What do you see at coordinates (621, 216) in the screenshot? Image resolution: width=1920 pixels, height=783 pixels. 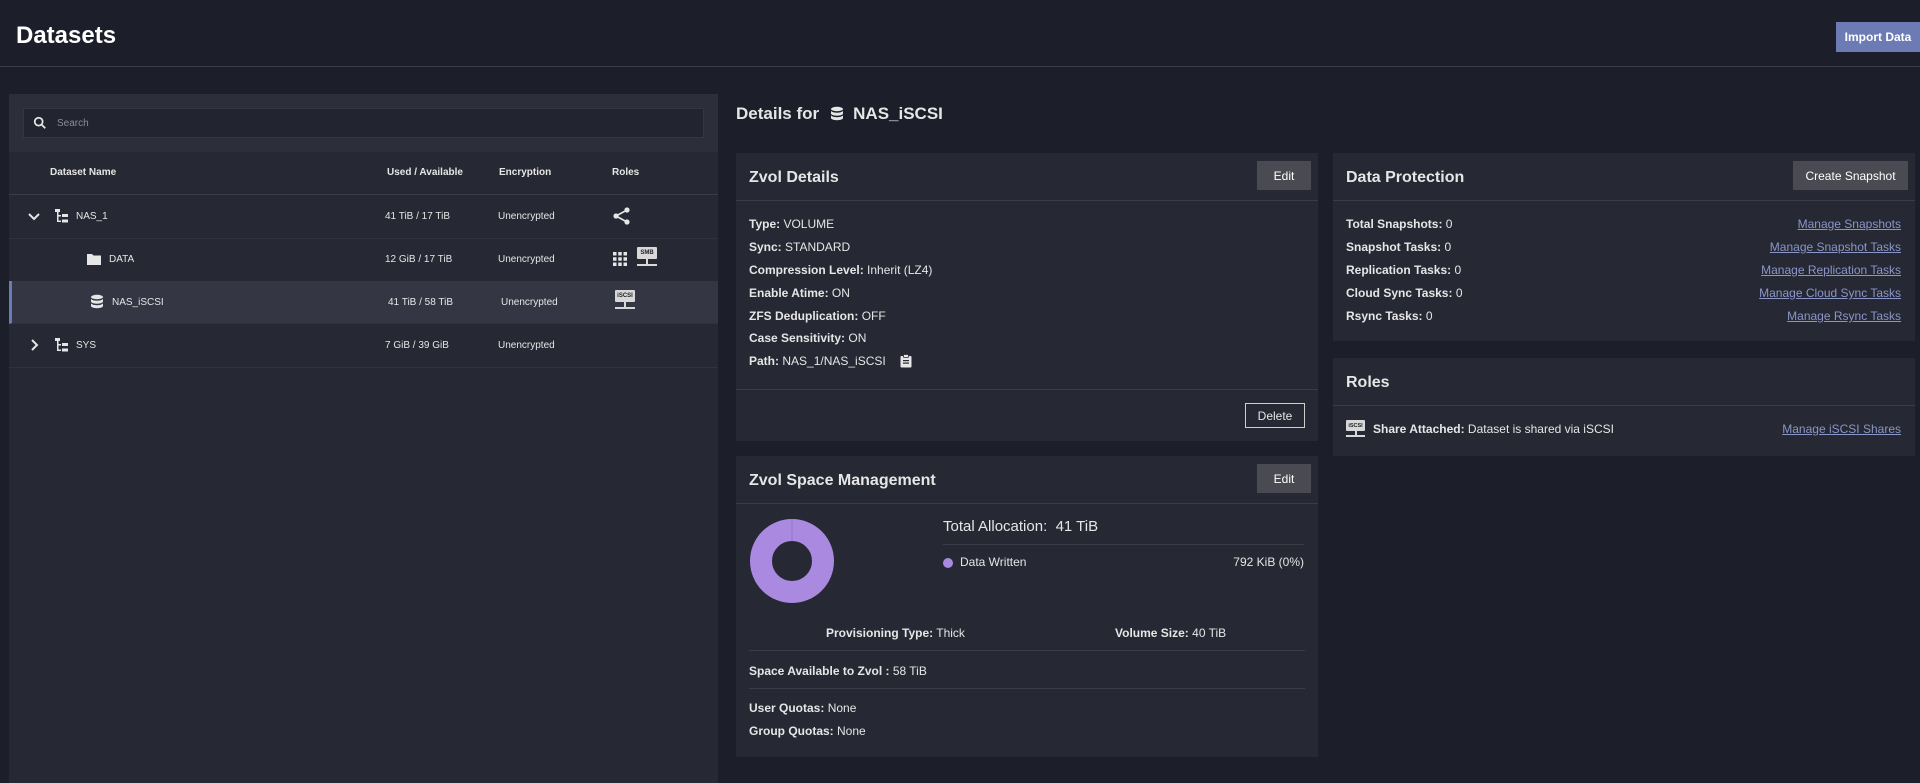 I see `share-icon` at bounding box center [621, 216].